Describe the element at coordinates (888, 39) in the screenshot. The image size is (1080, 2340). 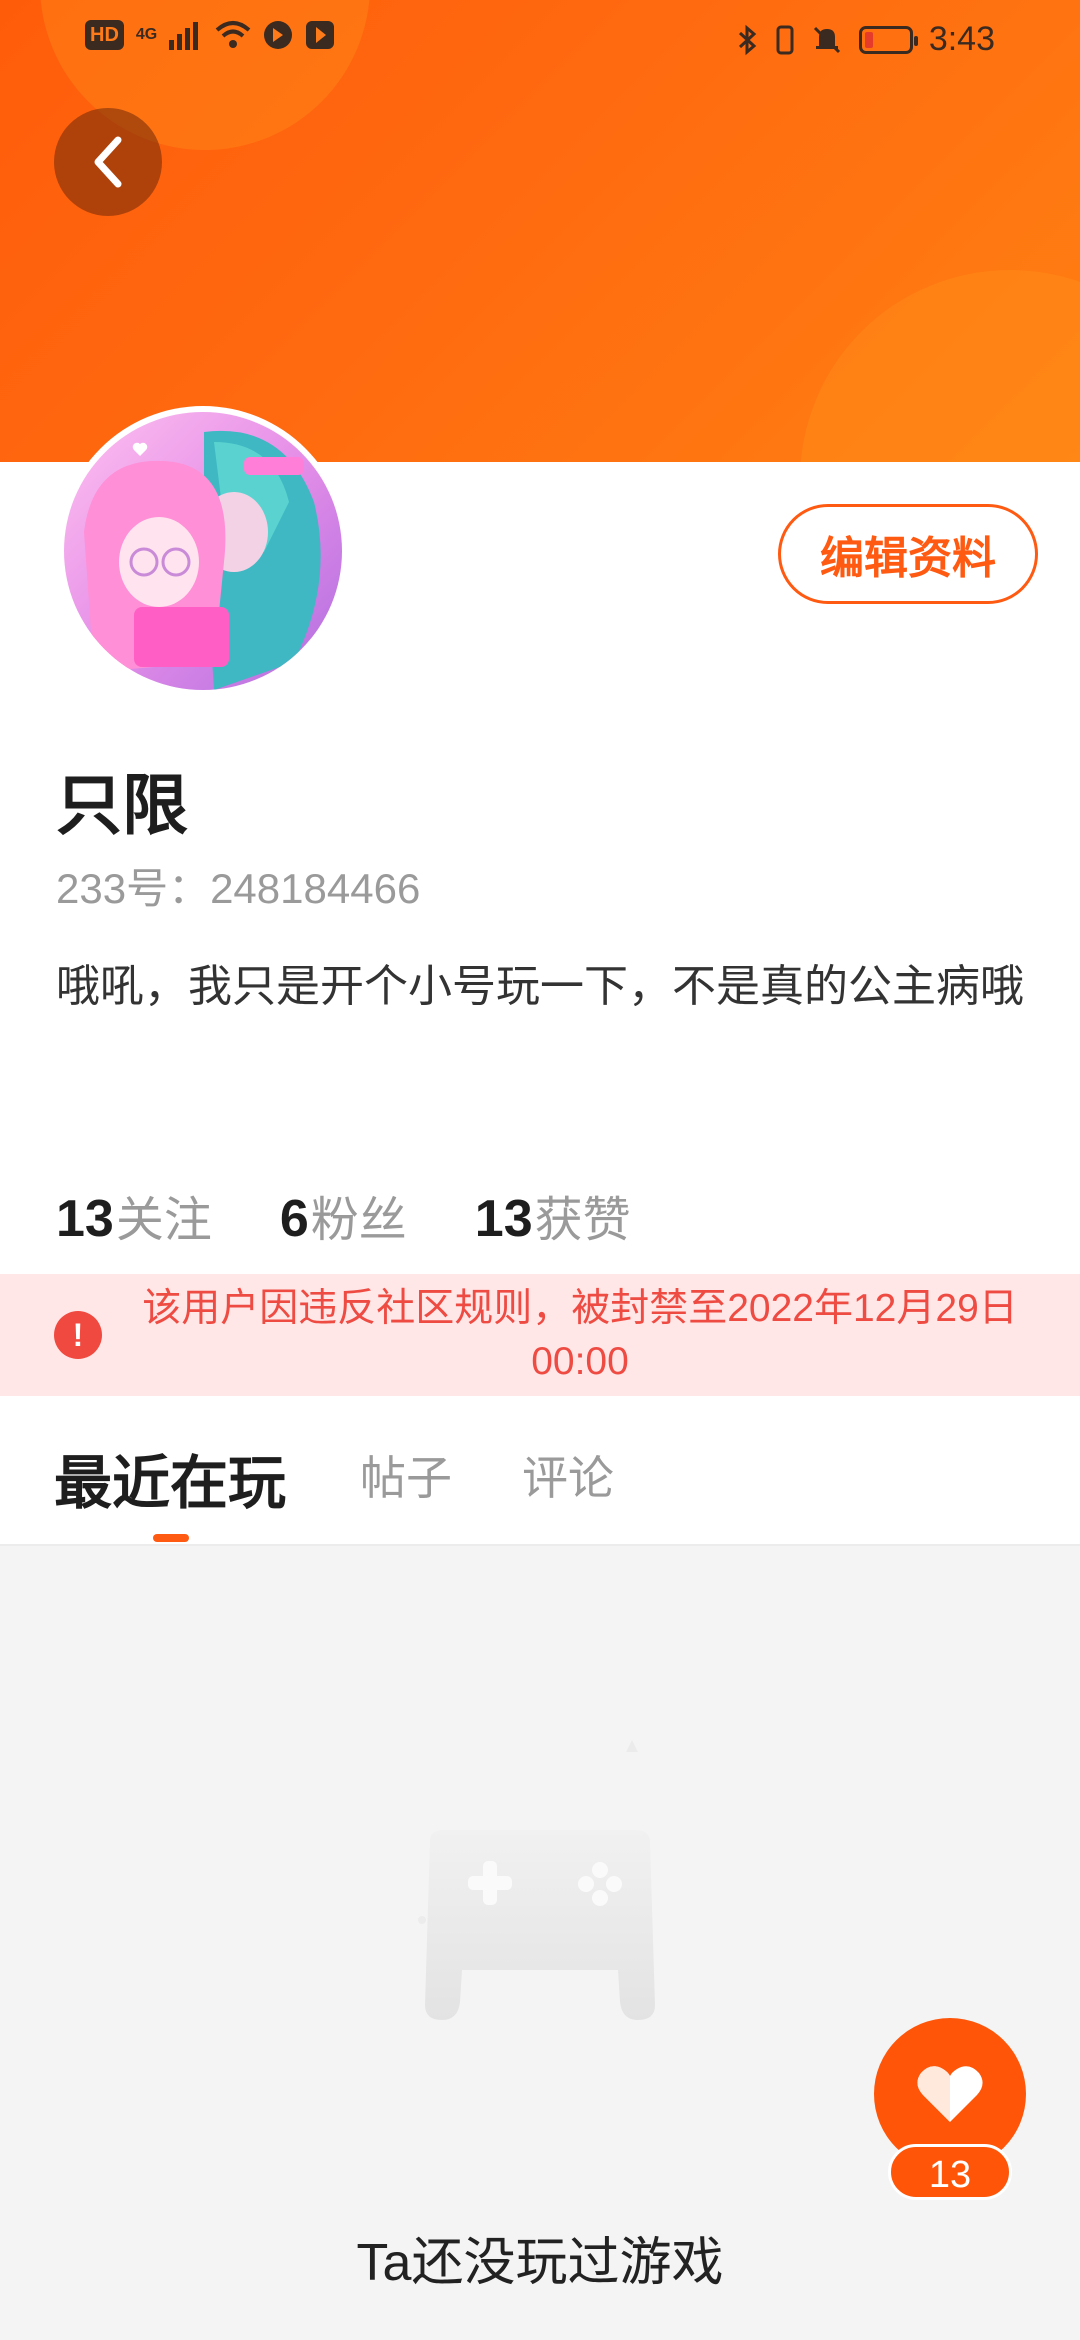
I see `battery-icon` at that location.